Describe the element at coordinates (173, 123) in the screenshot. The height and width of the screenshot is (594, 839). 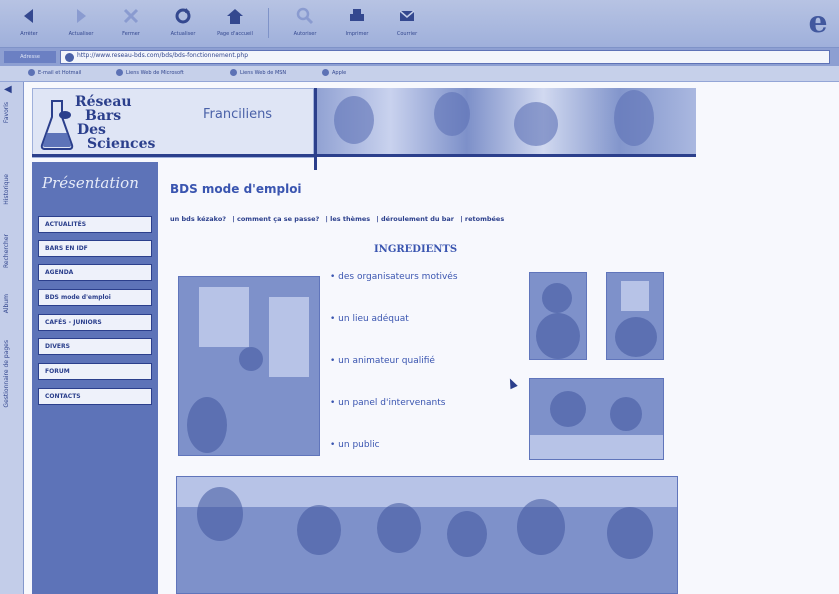
I see `site-logo: Réseau Bars Des Sciences Franciliens` at that location.